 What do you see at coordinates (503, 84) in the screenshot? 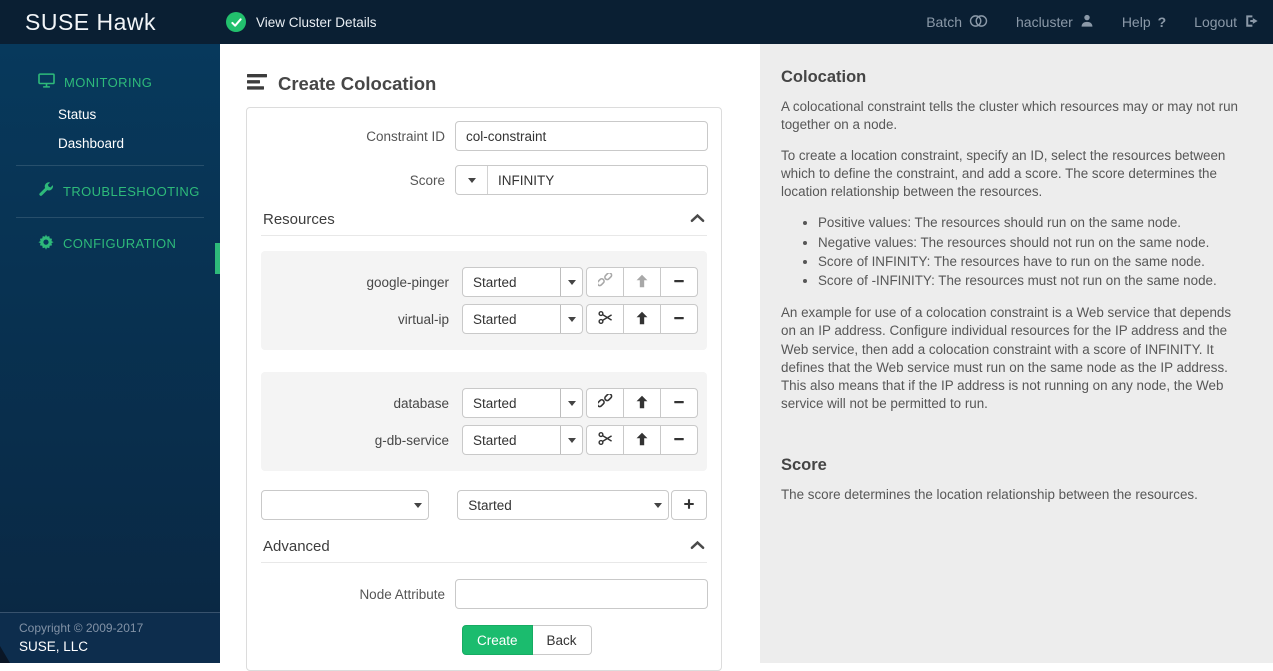
I see `page-title: Create Colocation` at bounding box center [503, 84].